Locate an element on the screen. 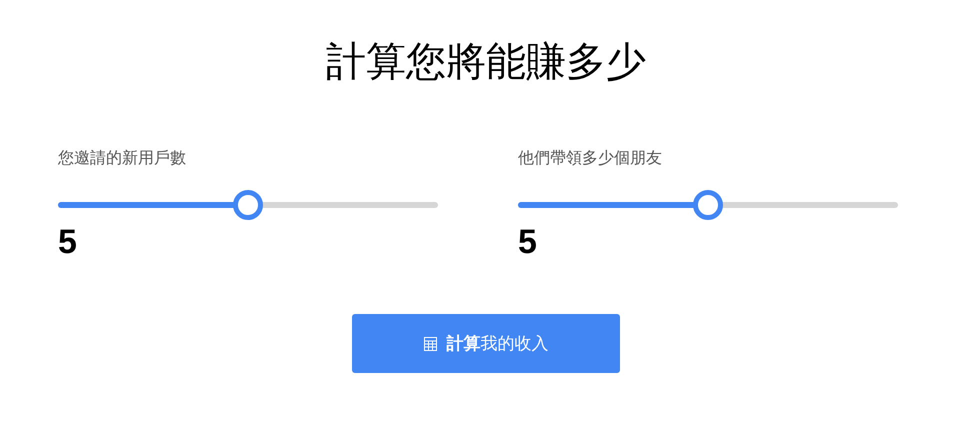 The width and height of the screenshot is (972, 426). calculate-button: 計算我的收入 is located at coordinates (486, 343).